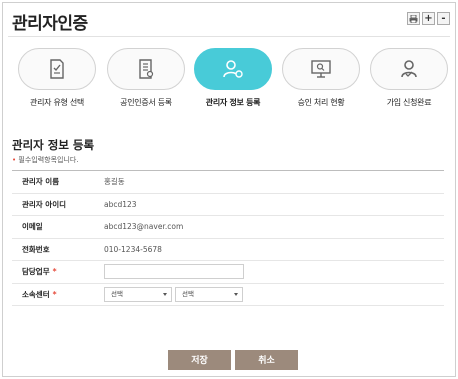 The image size is (458, 379). What do you see at coordinates (120, 204) in the screenshot?
I see `id-value: abcd123` at bounding box center [120, 204].